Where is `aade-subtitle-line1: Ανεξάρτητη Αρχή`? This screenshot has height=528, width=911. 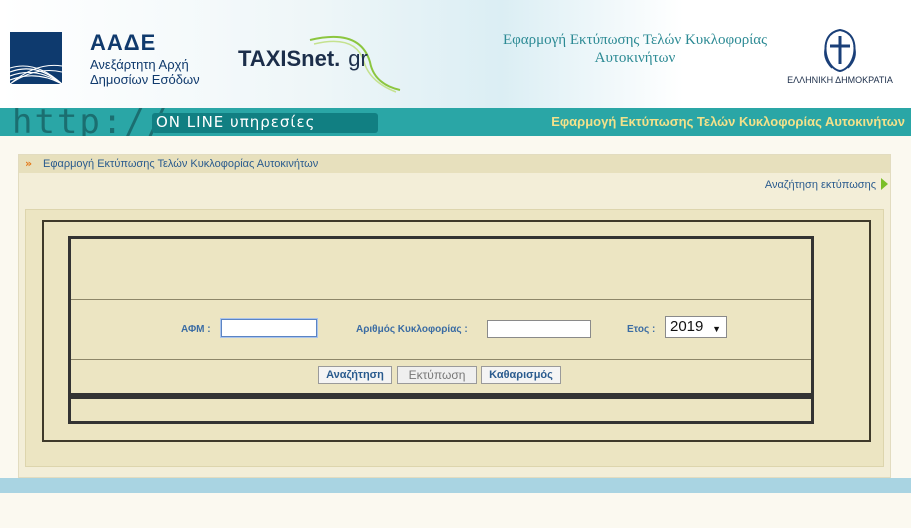
aade-subtitle-line1: Ανεξάρτητη Αρχή is located at coordinates (139, 64).